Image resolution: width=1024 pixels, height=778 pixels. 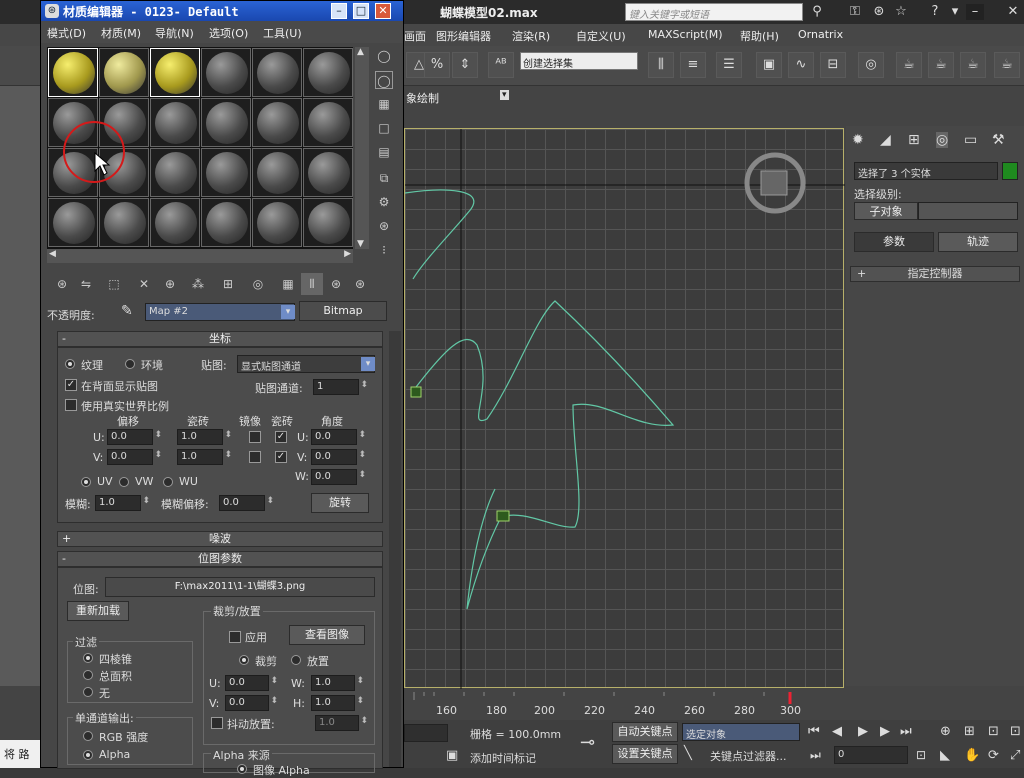 What do you see at coordinates (66, 33) in the screenshot?
I see `menu-mode: 模式(D)` at bounding box center [66, 33].